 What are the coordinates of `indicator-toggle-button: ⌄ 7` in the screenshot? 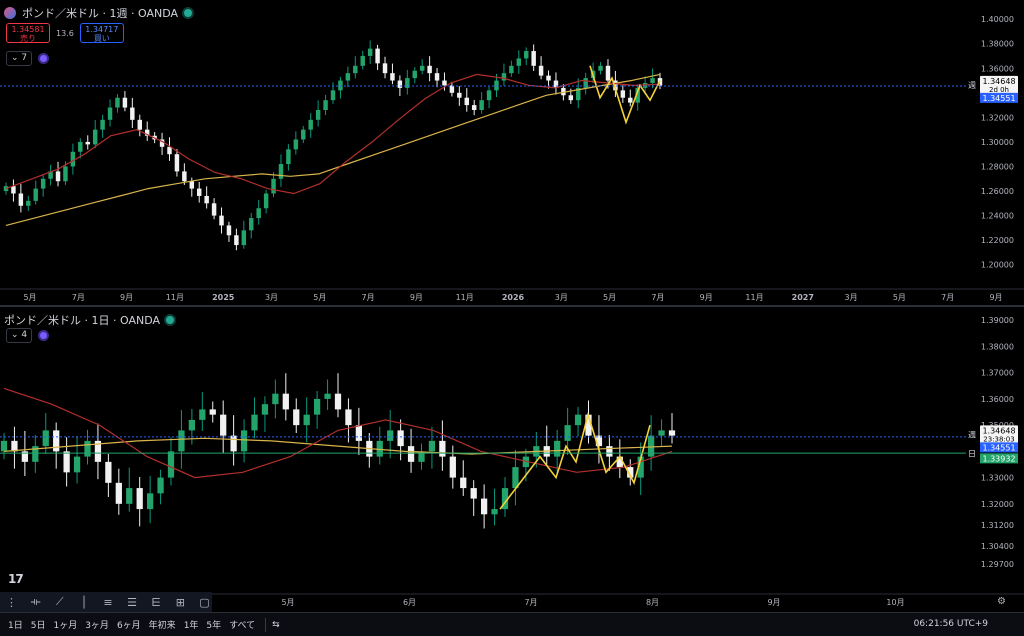 It's located at (19, 58).